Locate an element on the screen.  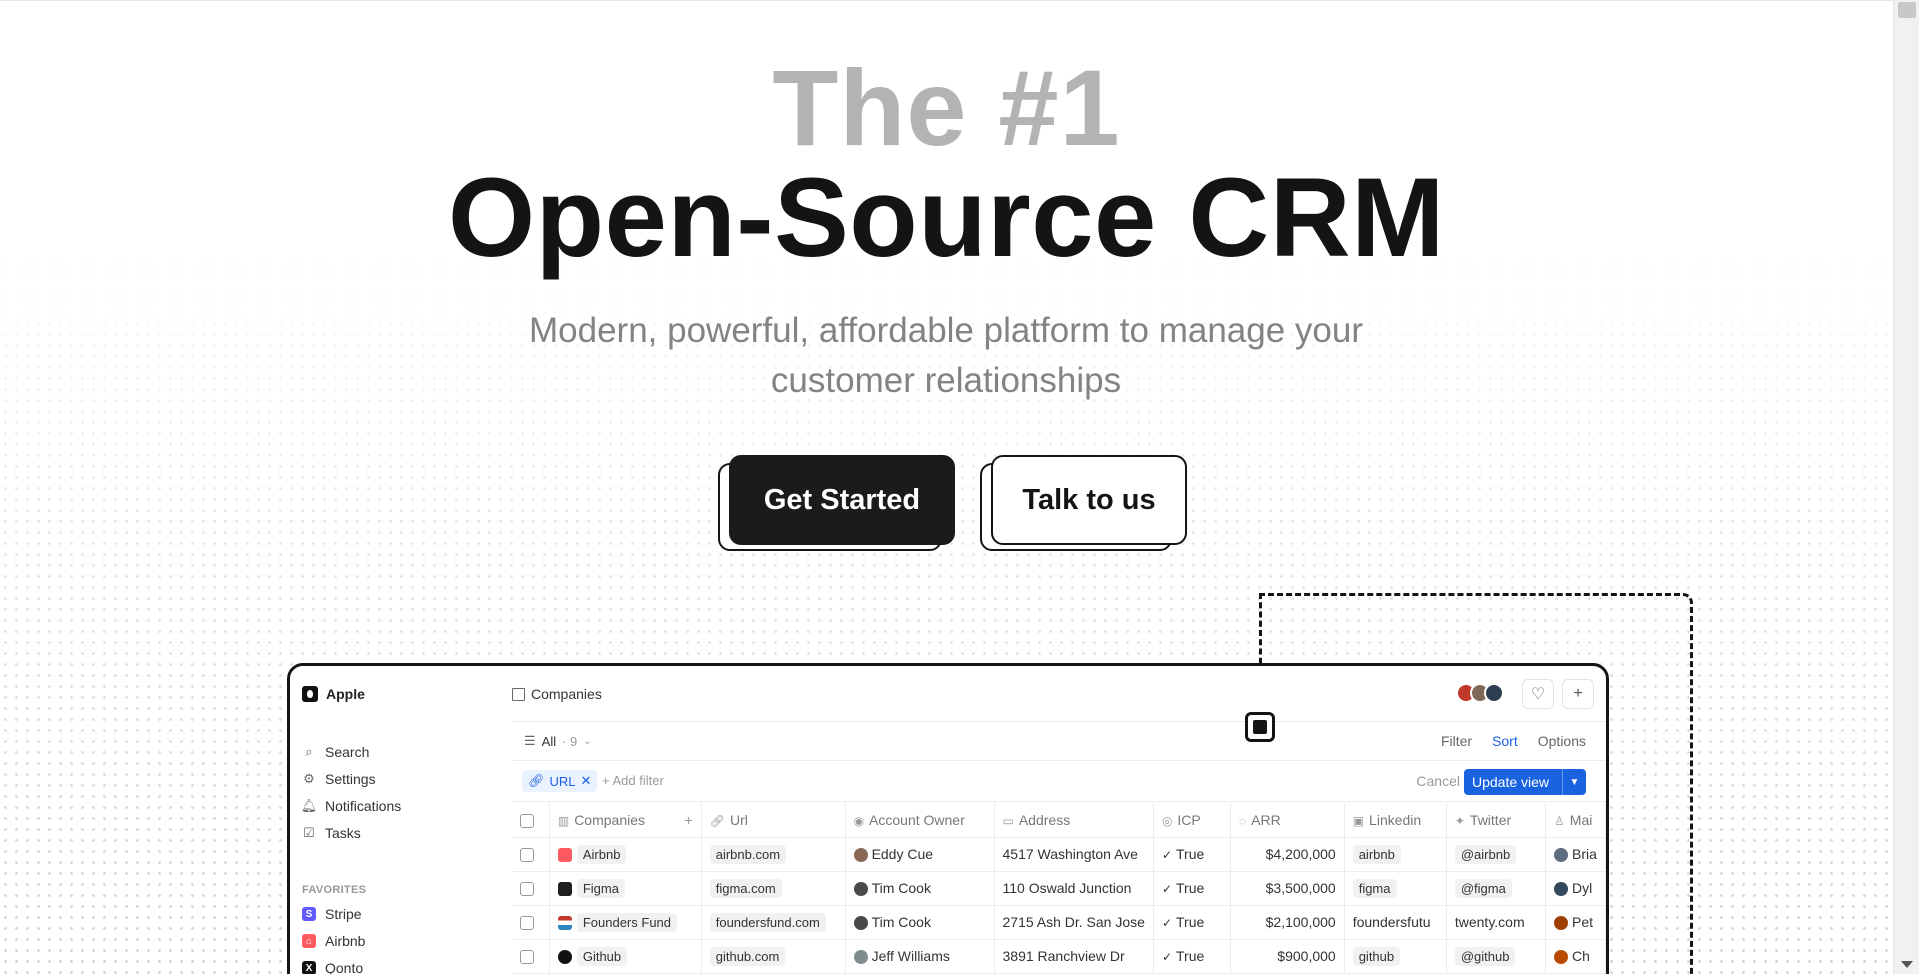
select-all-checkbox is located at coordinates (527, 820).